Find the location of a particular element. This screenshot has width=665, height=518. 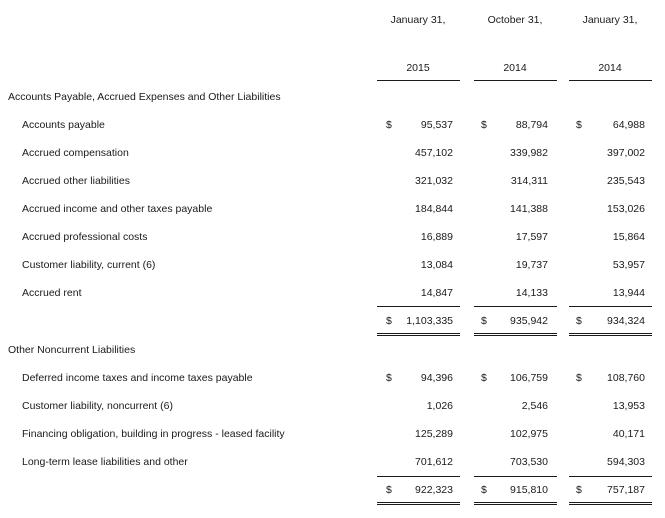

value-cell: 235,543 is located at coordinates (626, 181).